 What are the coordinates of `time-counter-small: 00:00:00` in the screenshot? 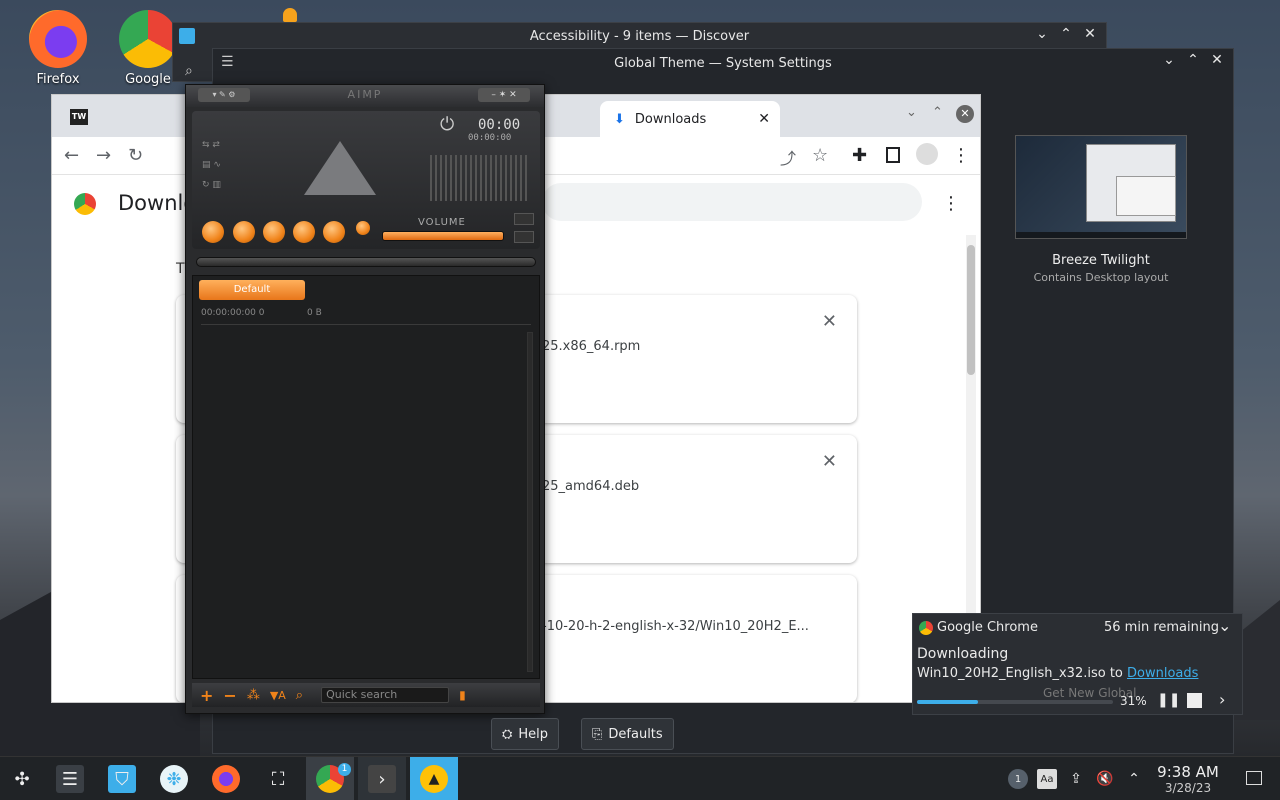 It's located at (490, 138).